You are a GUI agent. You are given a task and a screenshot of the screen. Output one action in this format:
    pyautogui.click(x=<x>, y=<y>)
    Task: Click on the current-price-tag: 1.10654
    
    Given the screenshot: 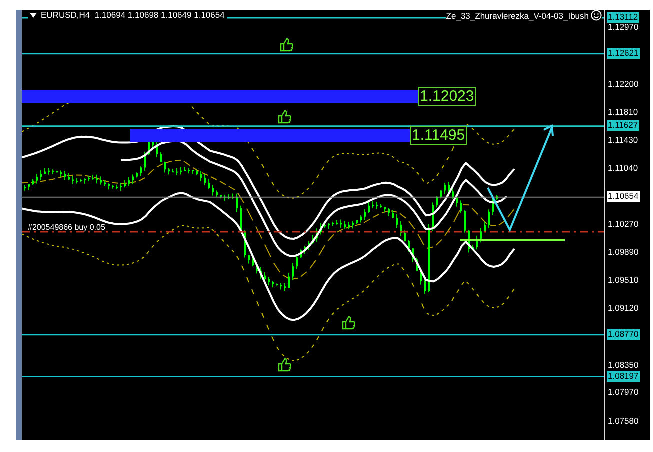 What is the action you would take?
    pyautogui.click(x=623, y=196)
    